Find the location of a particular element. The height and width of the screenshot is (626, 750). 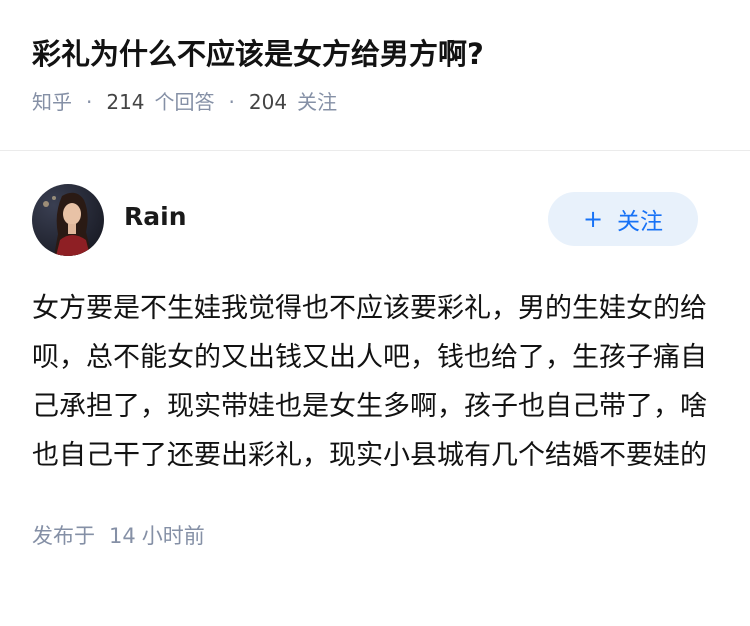

follow-button-label: 关注 is located at coordinates (640, 222).